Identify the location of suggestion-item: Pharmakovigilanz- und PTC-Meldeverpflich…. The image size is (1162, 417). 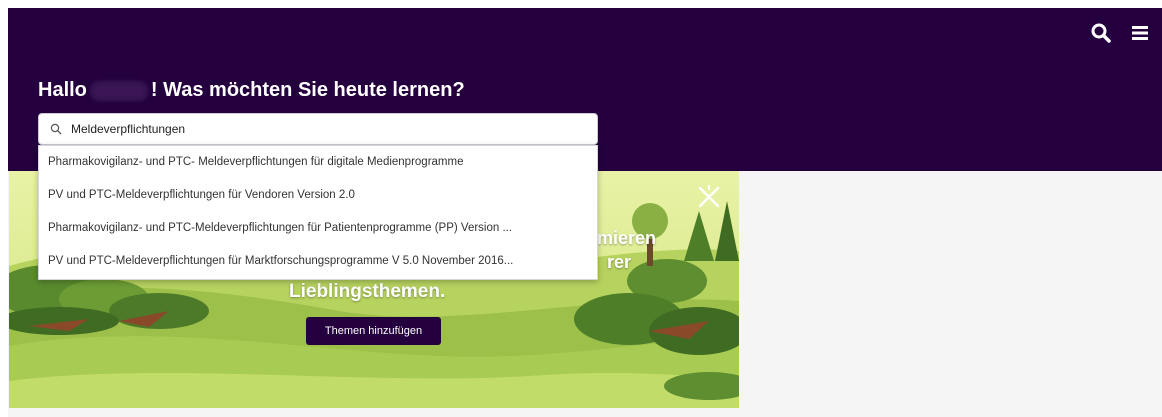
(318, 228).